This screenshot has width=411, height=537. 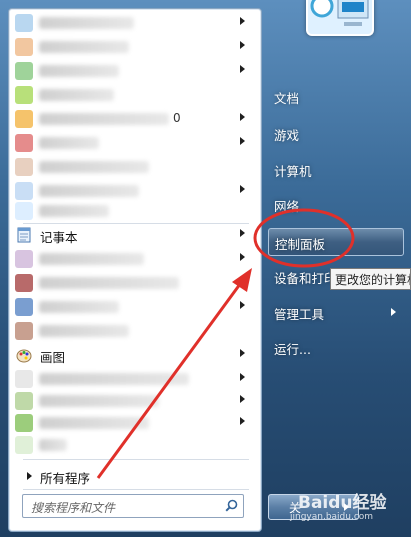 I want to click on search-input: 搜索程序和文件, so click(x=133, y=506).